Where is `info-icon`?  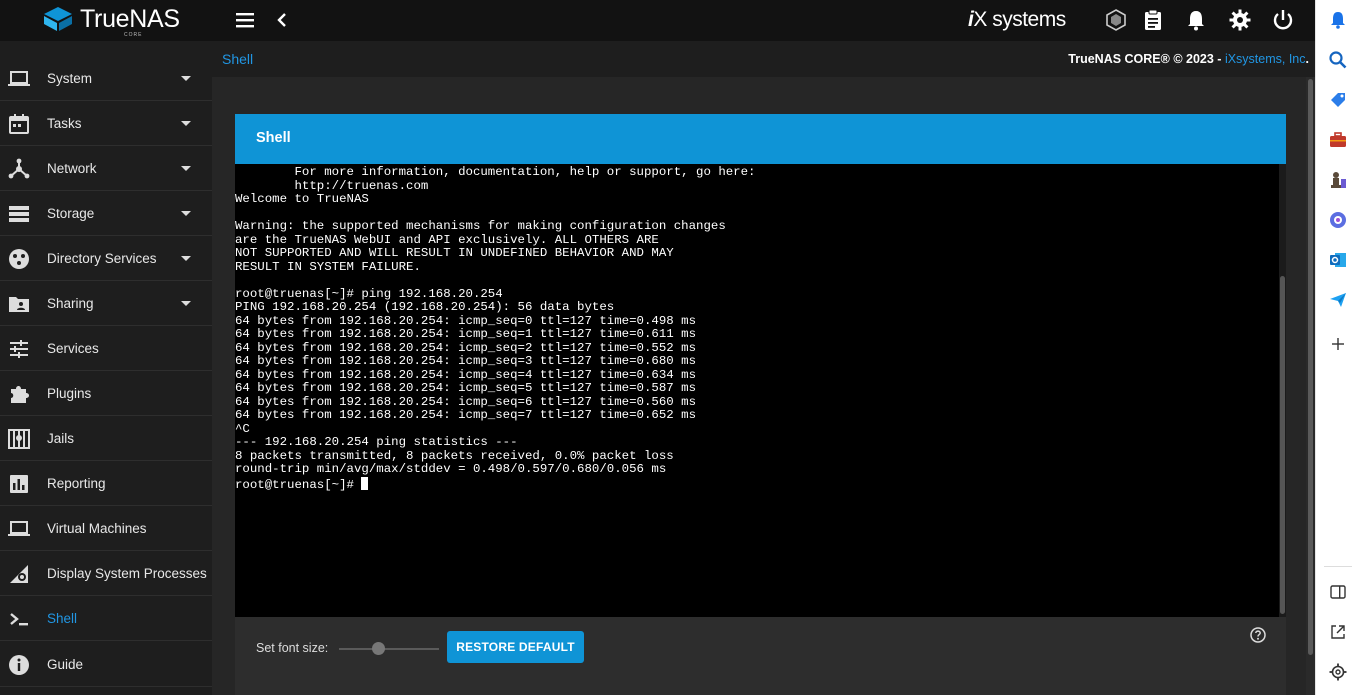
info-icon is located at coordinates (19, 665).